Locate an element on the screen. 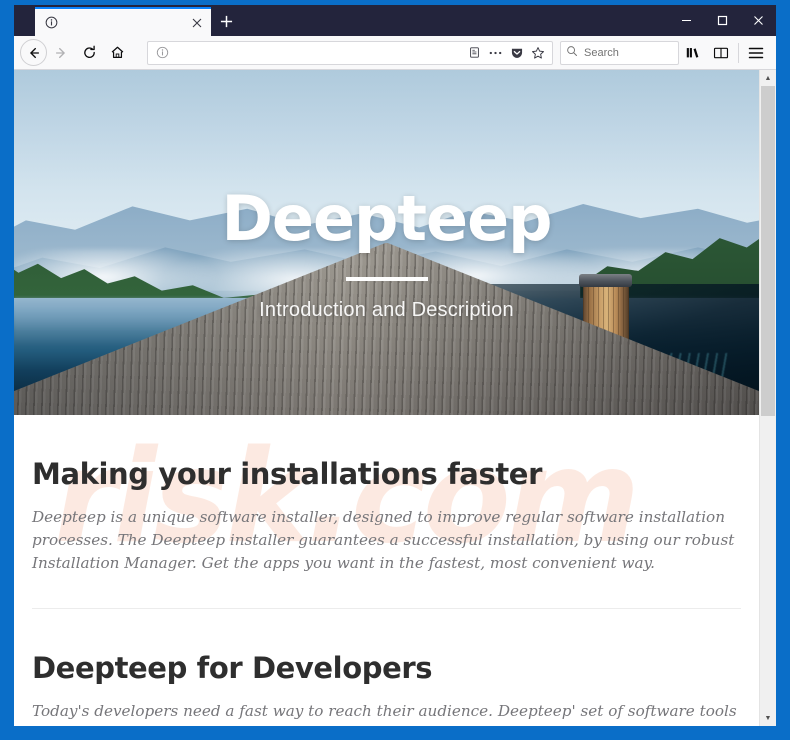 The height and width of the screenshot is (740, 790). search-placeholder-text: Search is located at coordinates (601, 52).